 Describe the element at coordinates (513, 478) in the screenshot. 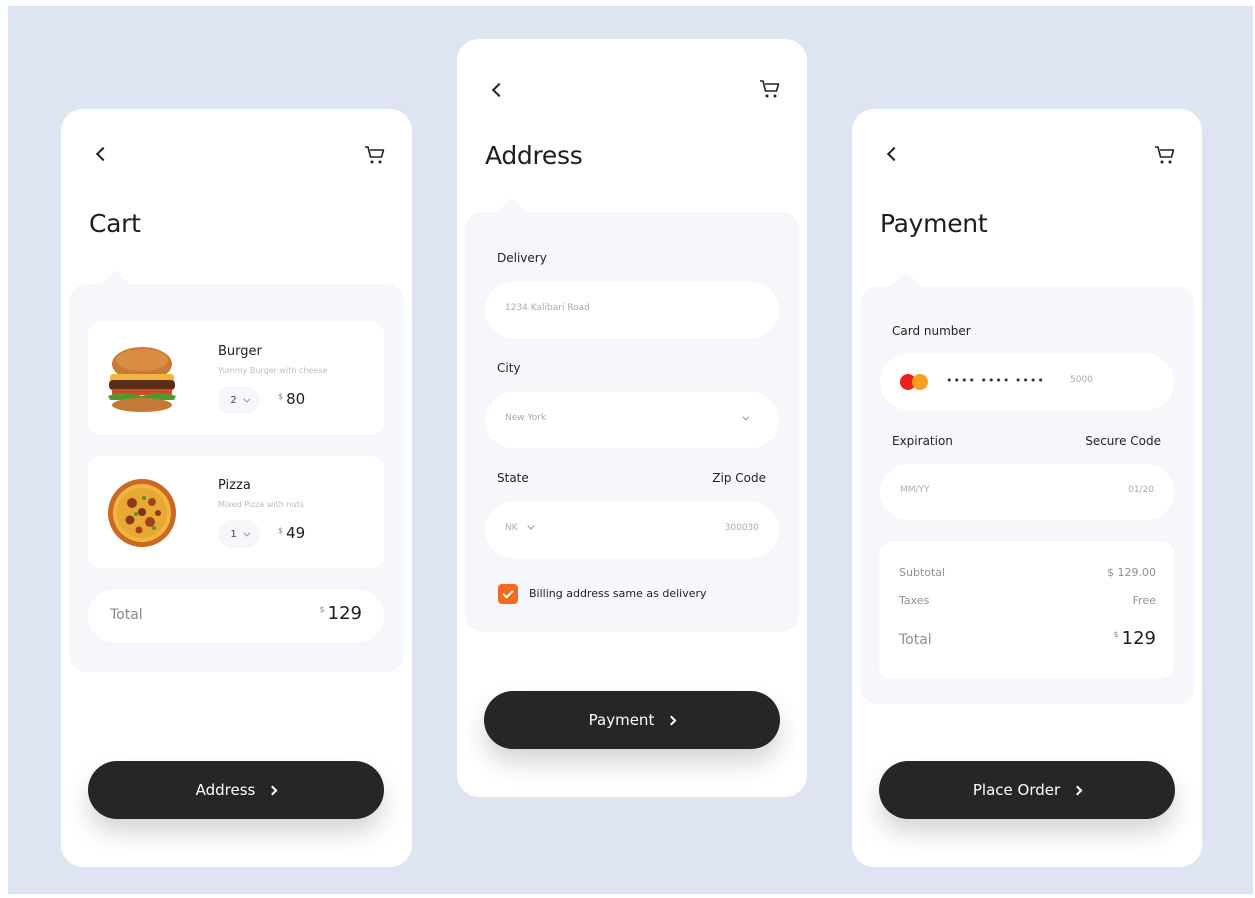

I see `state-label: State` at that location.